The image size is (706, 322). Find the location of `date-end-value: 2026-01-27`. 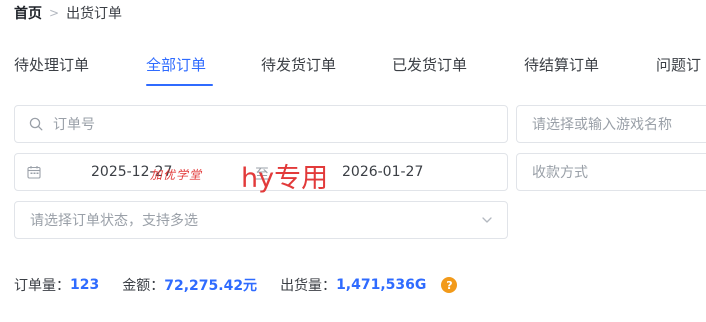

date-end-value: 2026-01-27 is located at coordinates (382, 172).